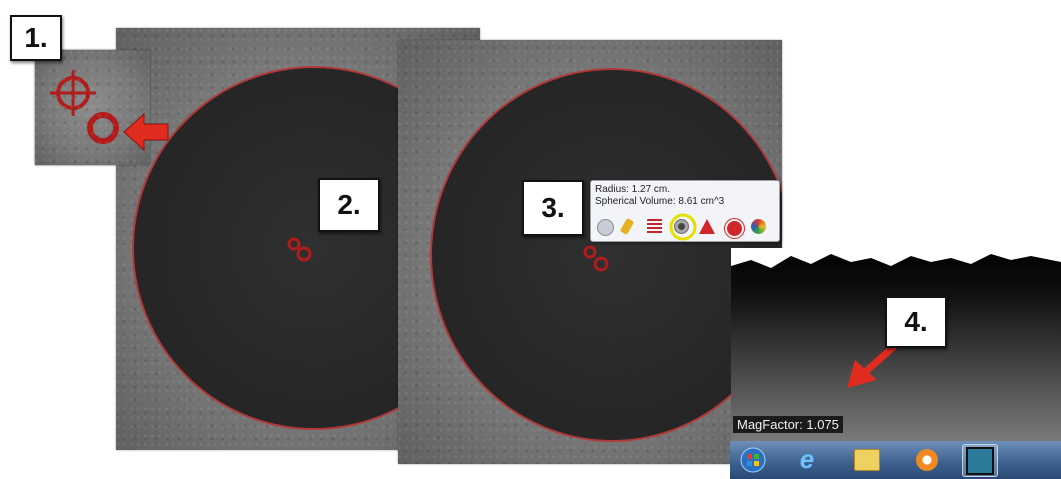 The width and height of the screenshot is (1061, 479). I want to click on list-icon, so click(654, 226).